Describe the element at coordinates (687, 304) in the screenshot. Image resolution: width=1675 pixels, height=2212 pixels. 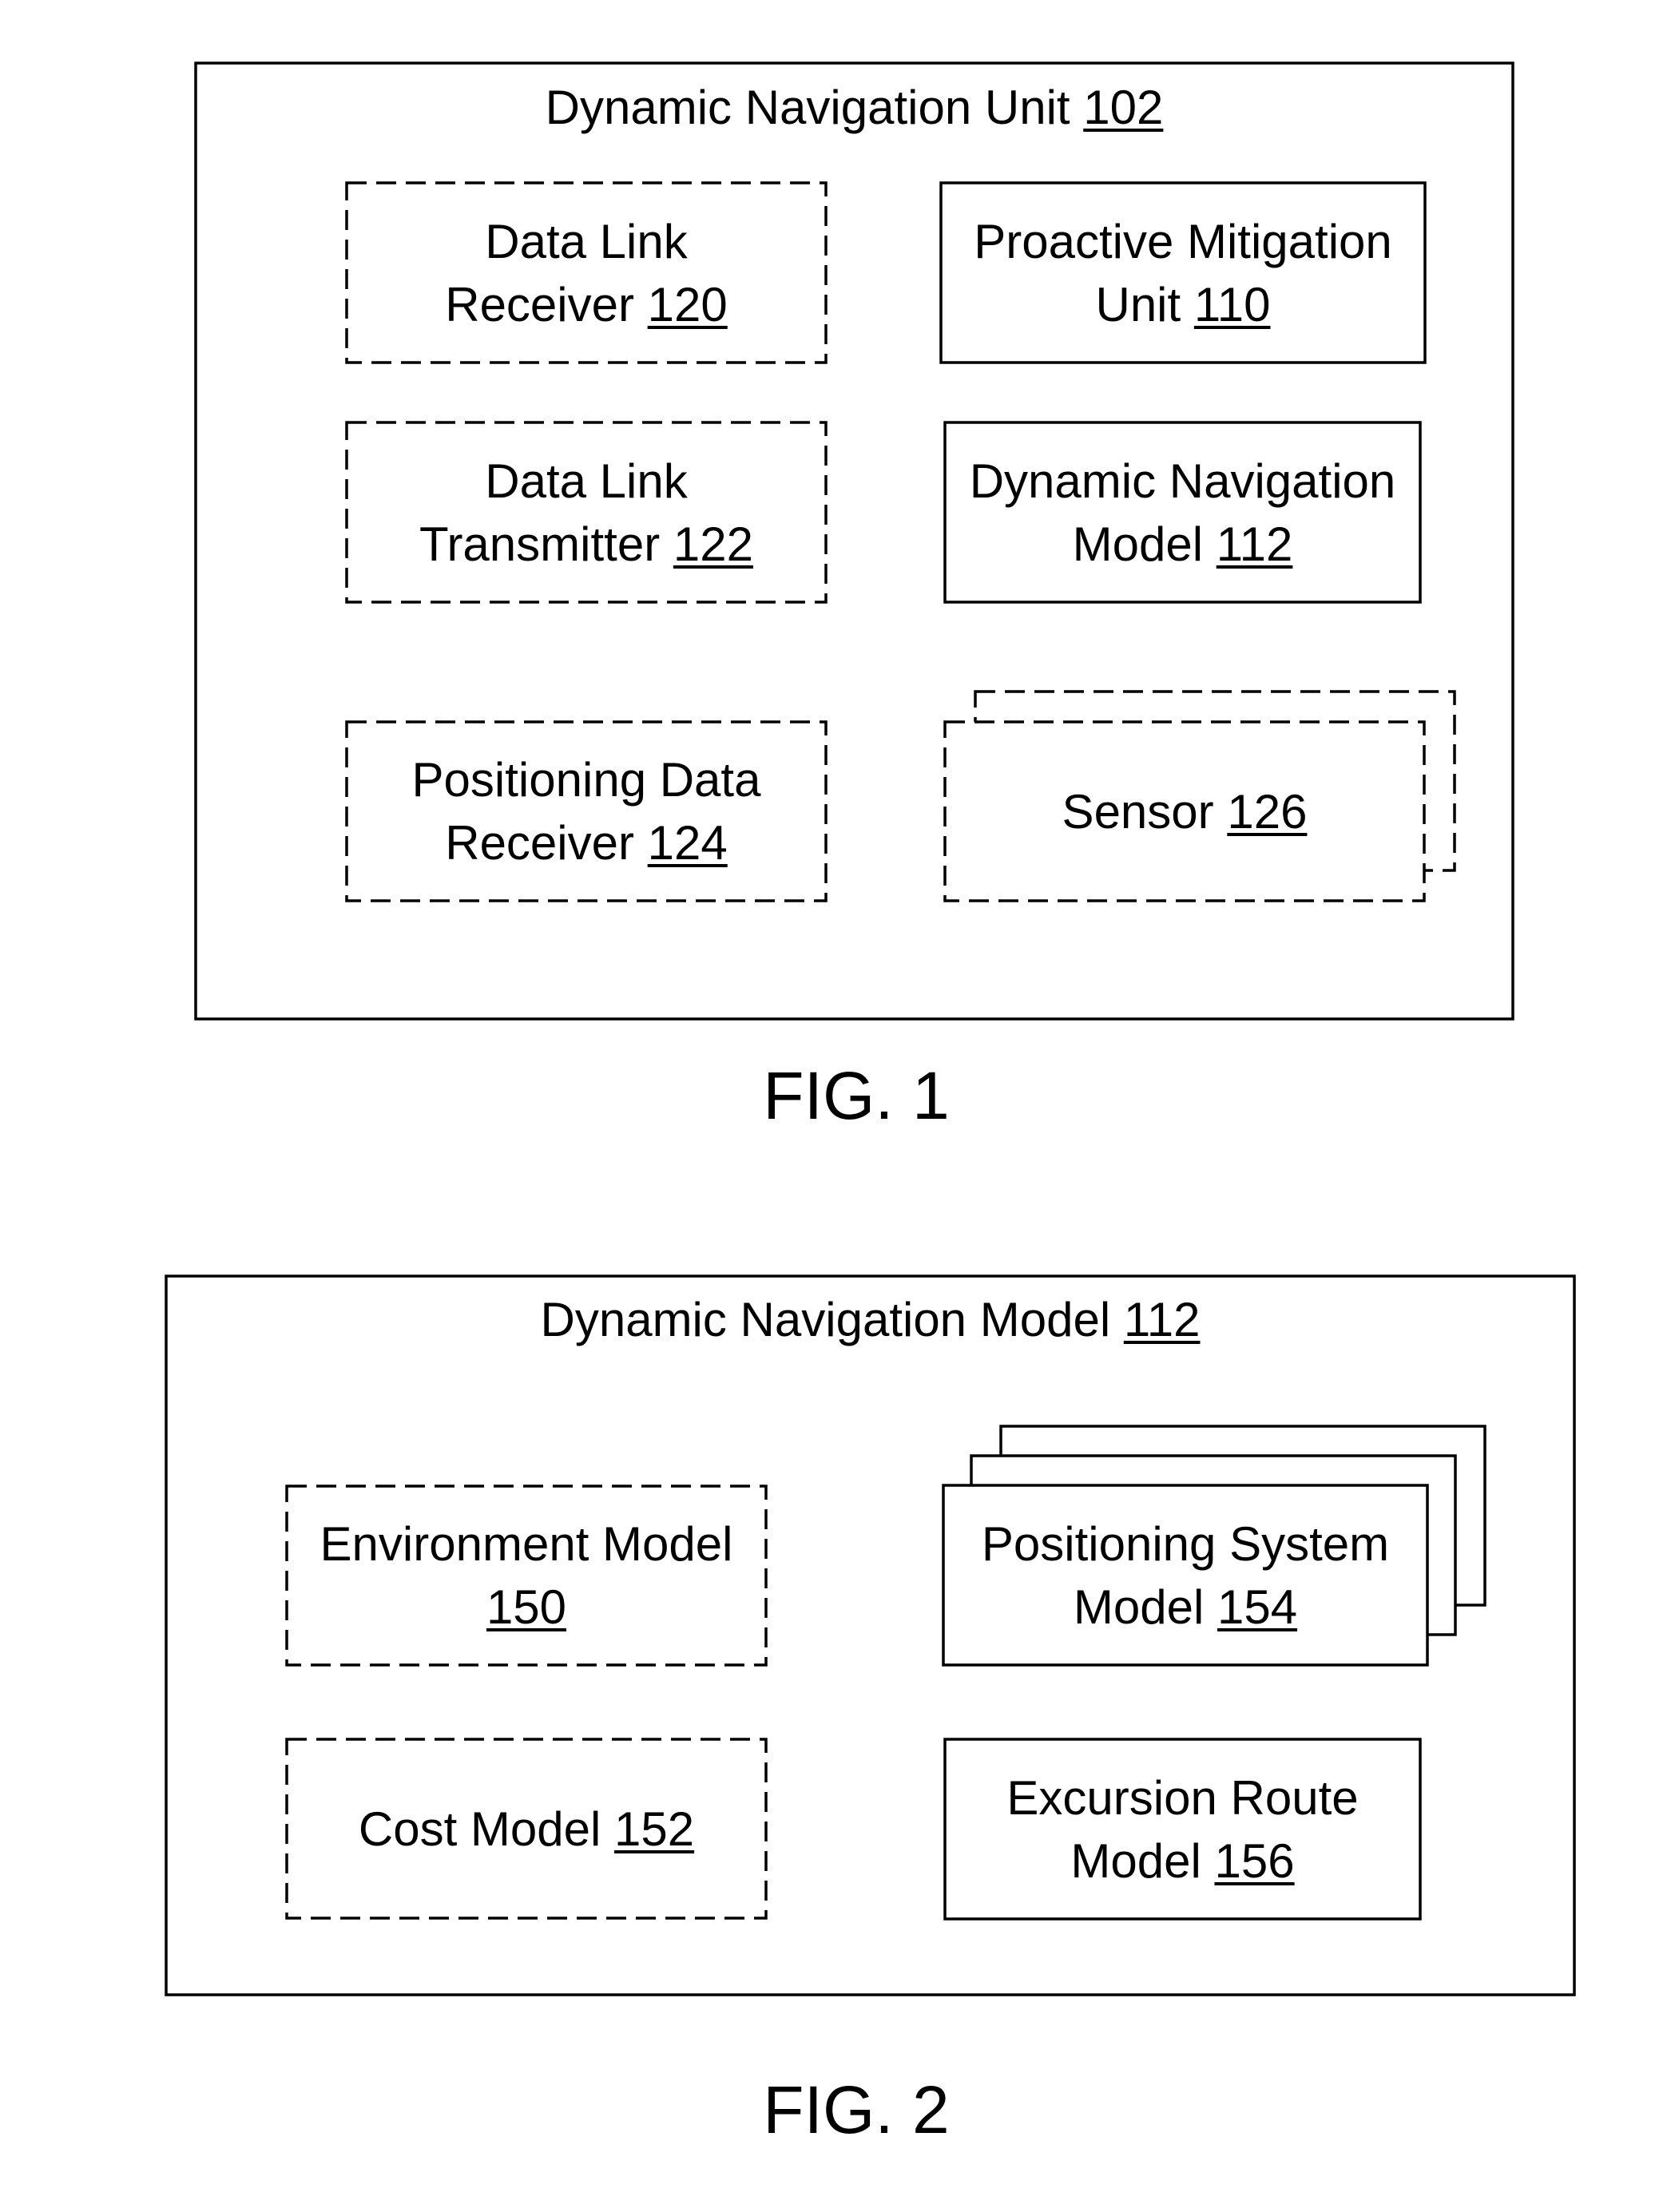
I see `block-ref-number: 120` at that location.